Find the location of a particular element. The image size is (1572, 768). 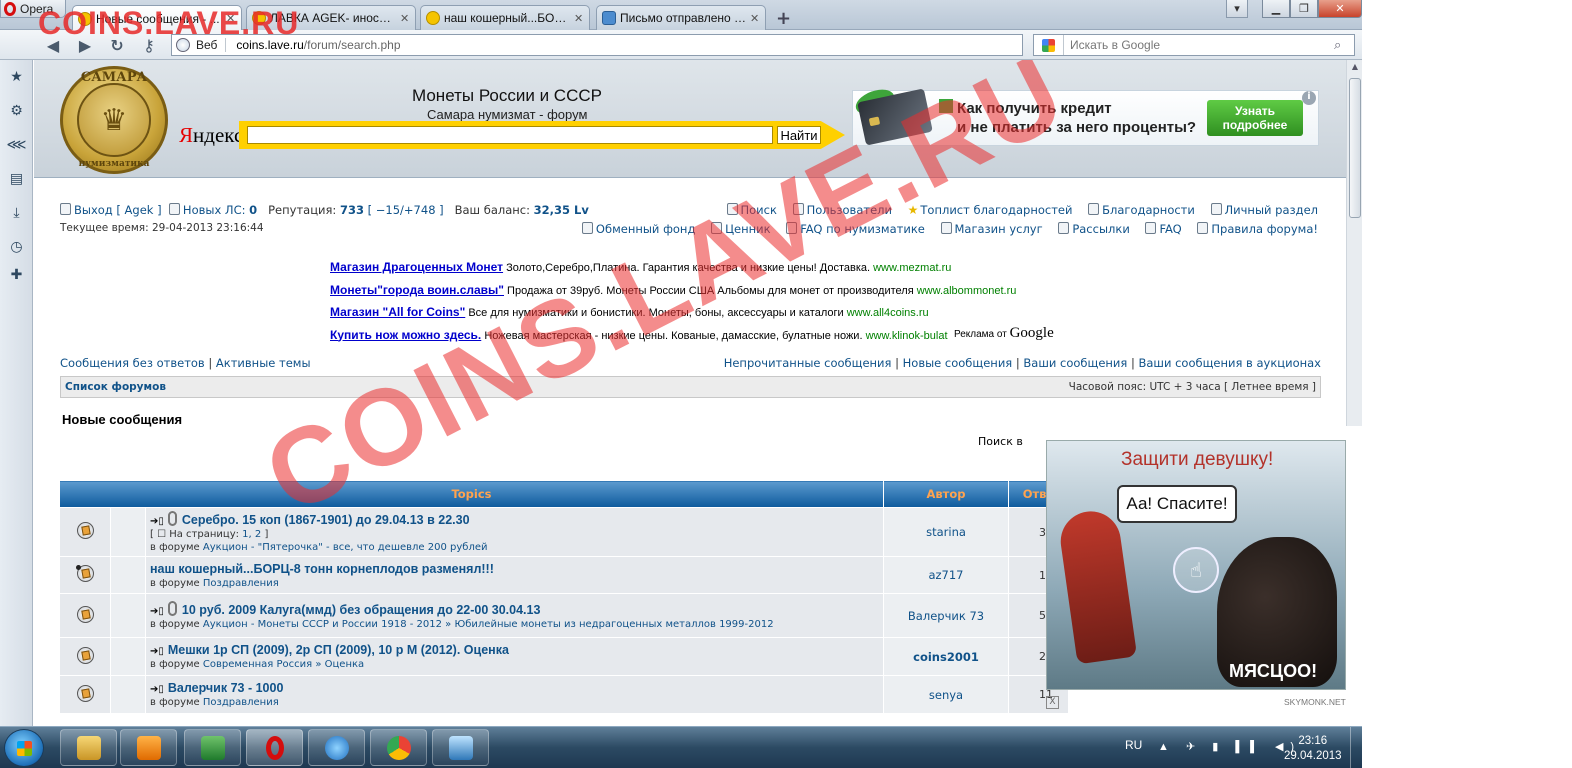

ad-title-link: Монеты"города воин.славы" is located at coordinates (417, 290).